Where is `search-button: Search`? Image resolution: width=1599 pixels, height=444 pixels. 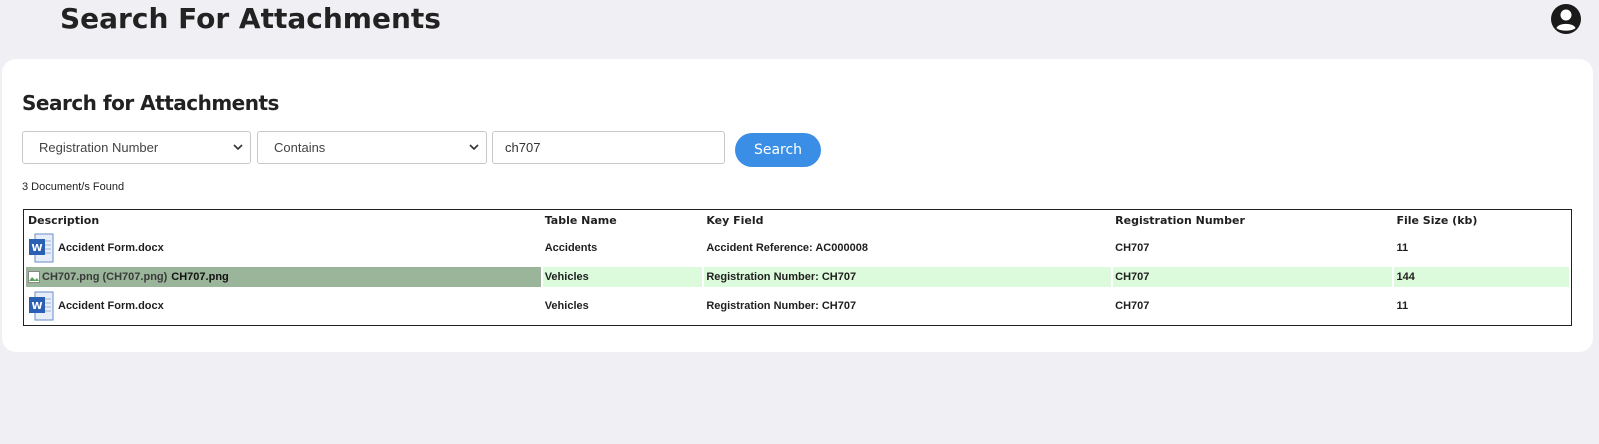
search-button: Search is located at coordinates (778, 150).